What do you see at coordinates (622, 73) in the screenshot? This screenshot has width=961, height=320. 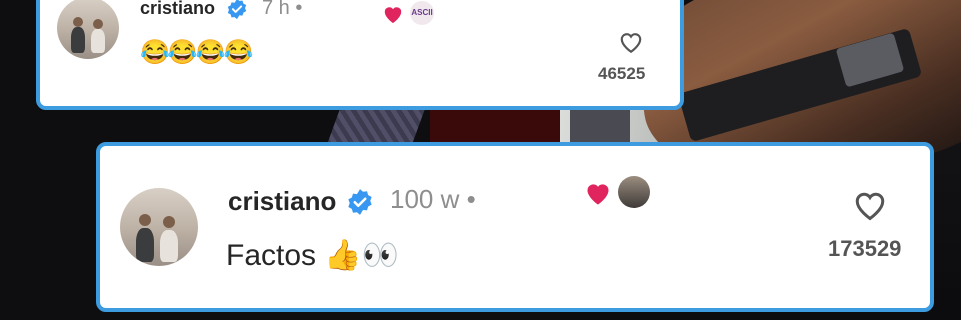 I see `like-count: 46525` at bounding box center [622, 73].